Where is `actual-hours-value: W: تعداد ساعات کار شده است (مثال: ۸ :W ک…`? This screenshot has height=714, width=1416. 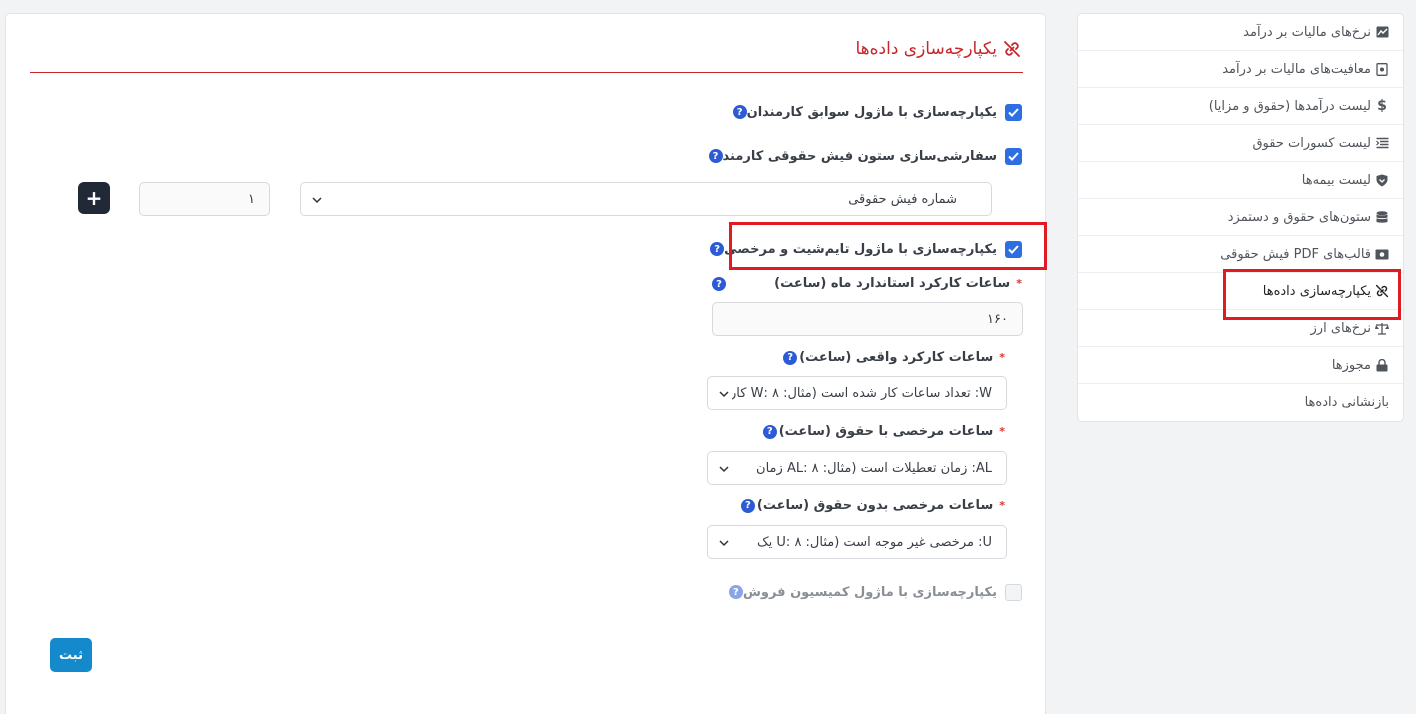
actual-hours-value: W: تعداد ساعات کار شده است (مثال: ۸ :W ک… is located at coordinates (862, 393).